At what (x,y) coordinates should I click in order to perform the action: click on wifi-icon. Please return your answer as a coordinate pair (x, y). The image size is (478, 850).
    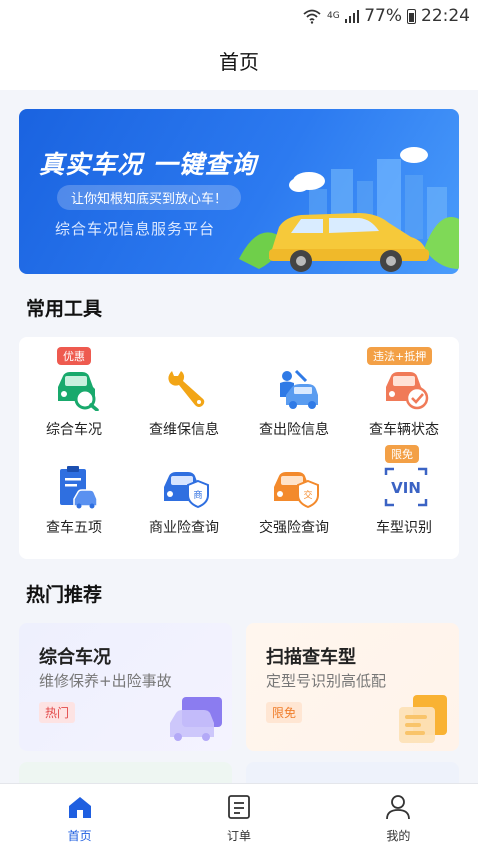
    Looking at the image, I should click on (312, 16).